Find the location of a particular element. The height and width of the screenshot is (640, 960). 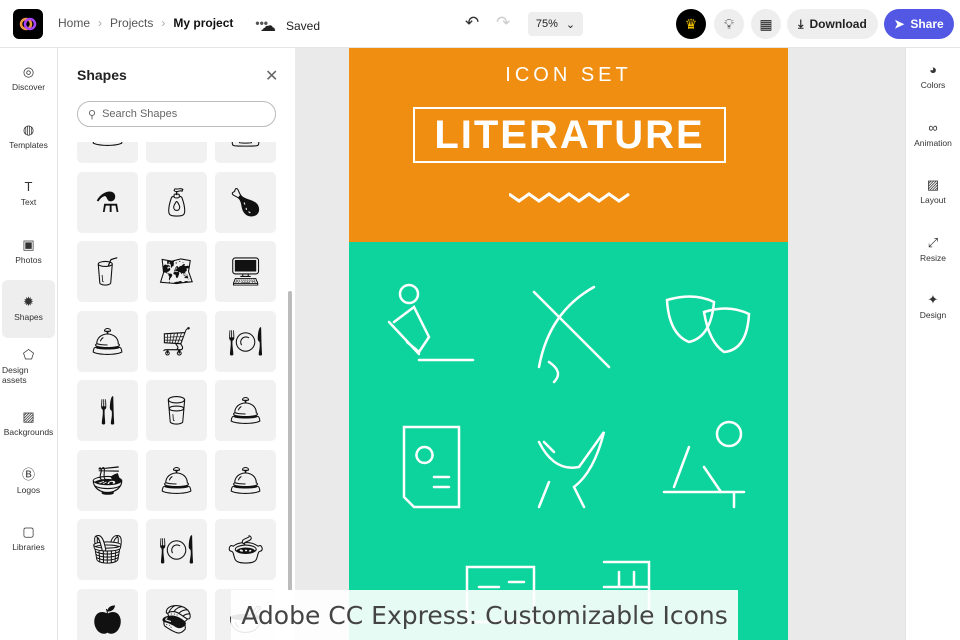

rail-label: Backgrounds is located at coordinates (28, 432).